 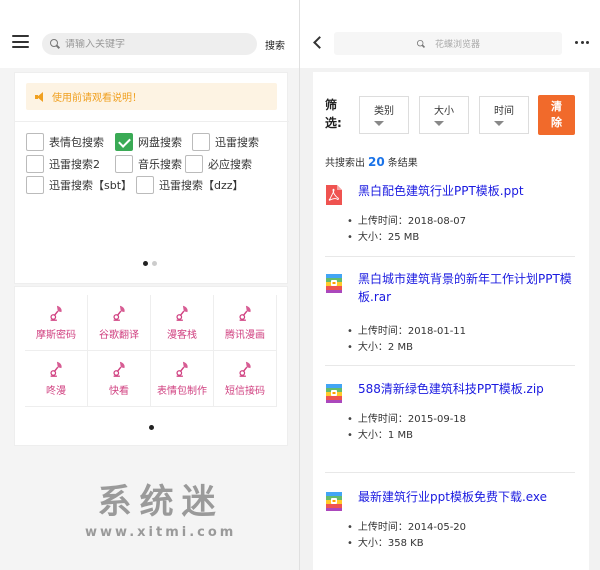 I want to click on watermark-title: 系统迷, so click(x=160, y=502).